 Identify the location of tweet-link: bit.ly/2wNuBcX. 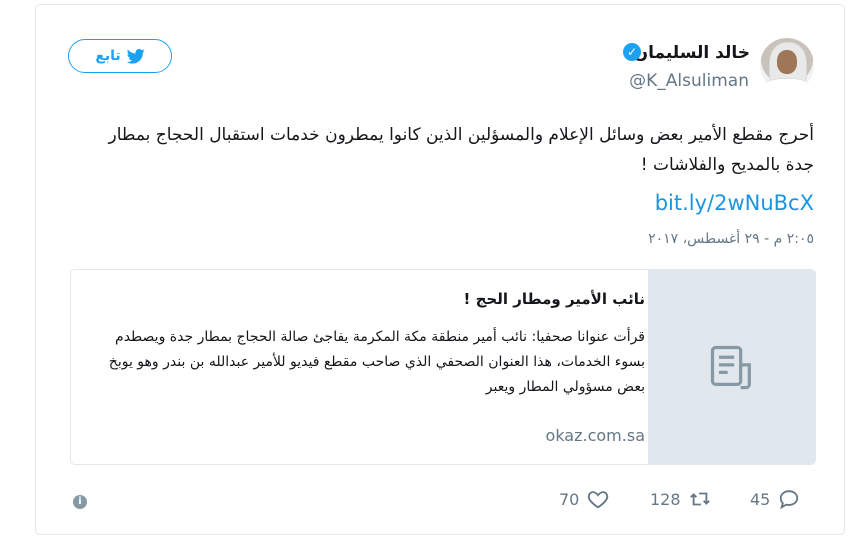
(734, 203).